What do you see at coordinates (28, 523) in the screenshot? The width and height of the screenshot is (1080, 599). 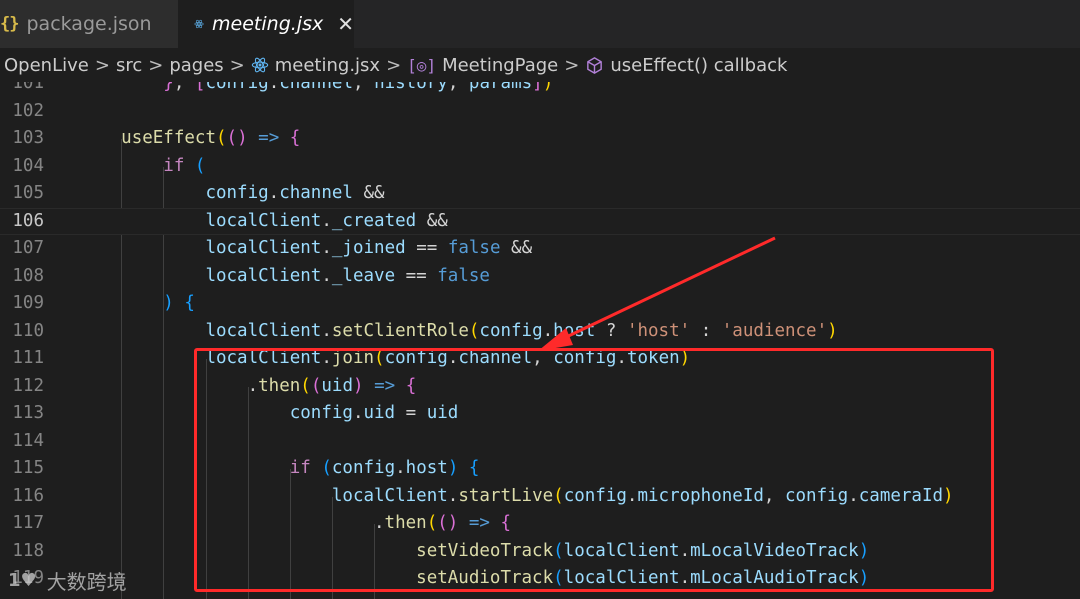 I see `line-number: 117` at bounding box center [28, 523].